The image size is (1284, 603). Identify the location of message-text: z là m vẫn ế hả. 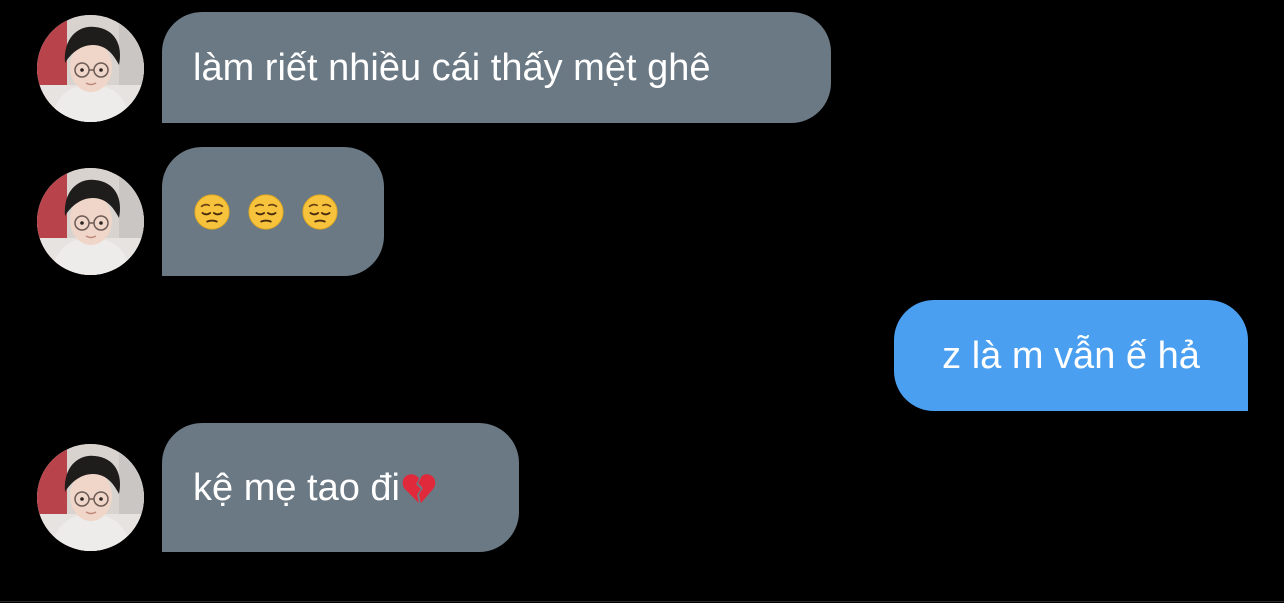
(1071, 355).